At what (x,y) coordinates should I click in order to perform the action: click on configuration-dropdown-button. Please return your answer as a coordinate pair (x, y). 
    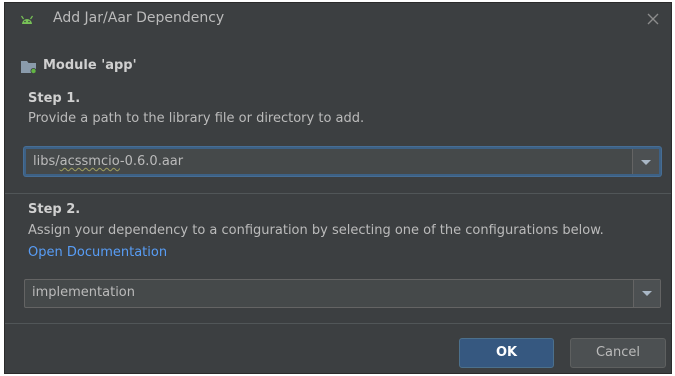
    Looking at the image, I should click on (646, 293).